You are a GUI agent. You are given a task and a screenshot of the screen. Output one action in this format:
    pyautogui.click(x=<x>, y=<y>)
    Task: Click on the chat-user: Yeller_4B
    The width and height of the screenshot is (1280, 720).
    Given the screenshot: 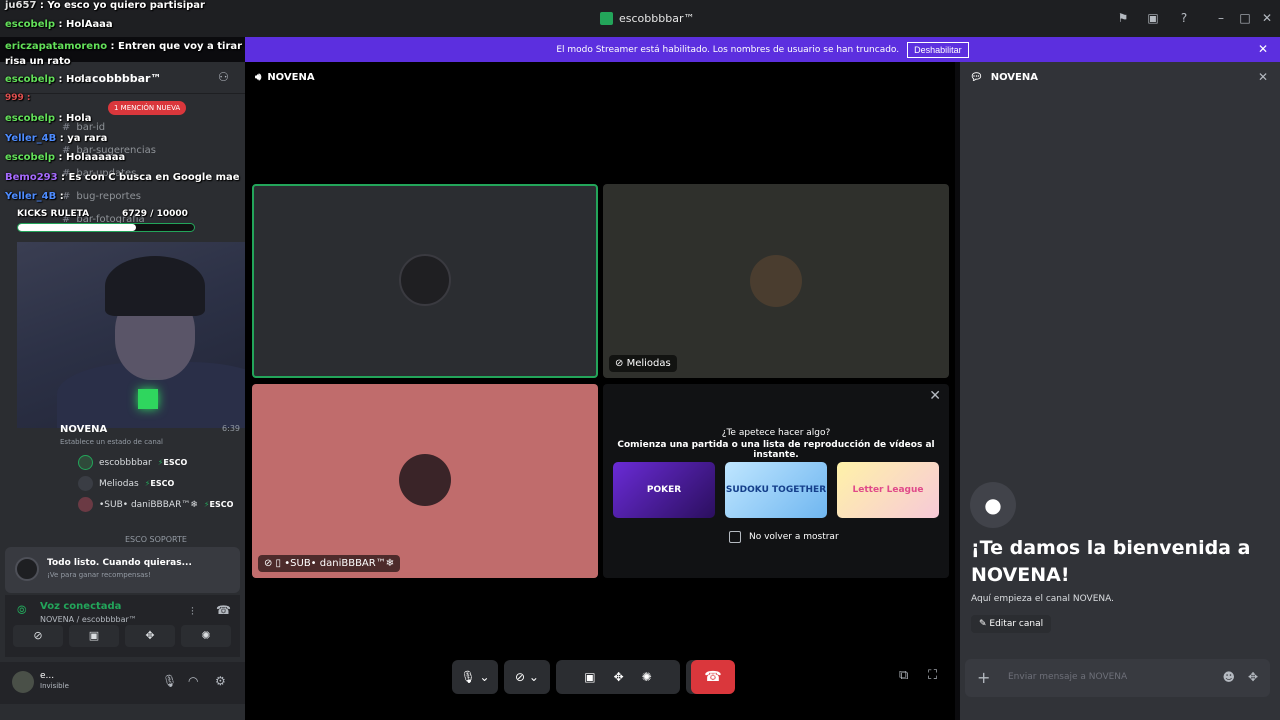 What is the action you would take?
    pyautogui.click(x=31, y=138)
    